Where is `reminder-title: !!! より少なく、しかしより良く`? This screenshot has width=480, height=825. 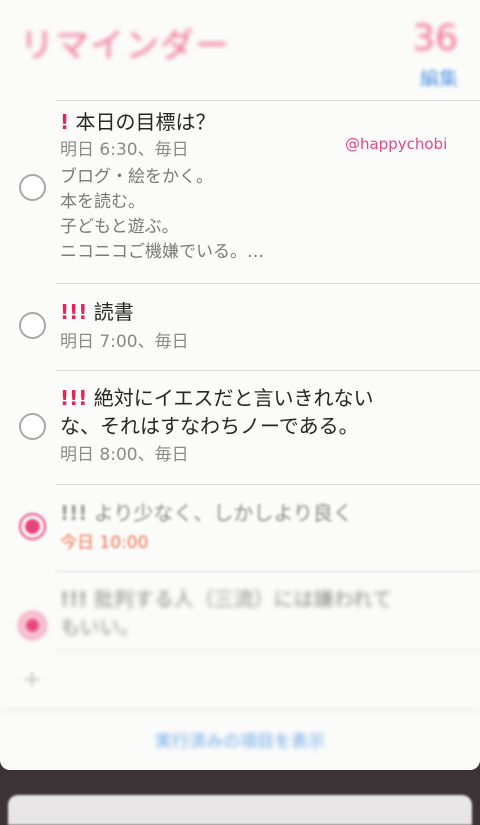 reminder-title: !!! より少なく、しかしより良く is located at coordinates (265, 513).